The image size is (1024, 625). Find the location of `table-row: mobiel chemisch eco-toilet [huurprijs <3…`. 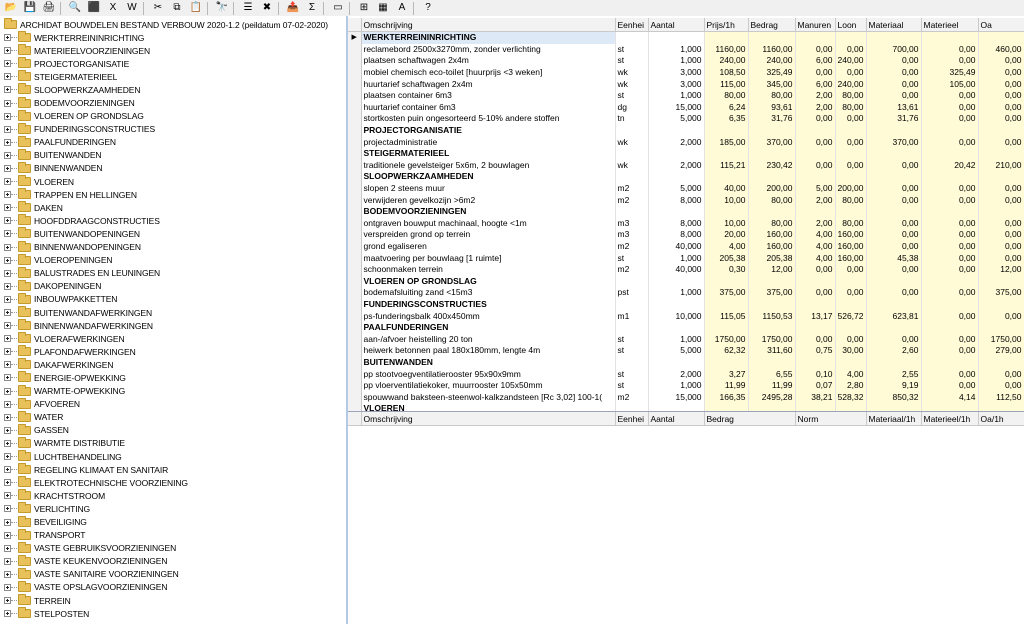

table-row: mobiel chemisch eco-toilet [huurprijs <3… is located at coordinates (686, 72).